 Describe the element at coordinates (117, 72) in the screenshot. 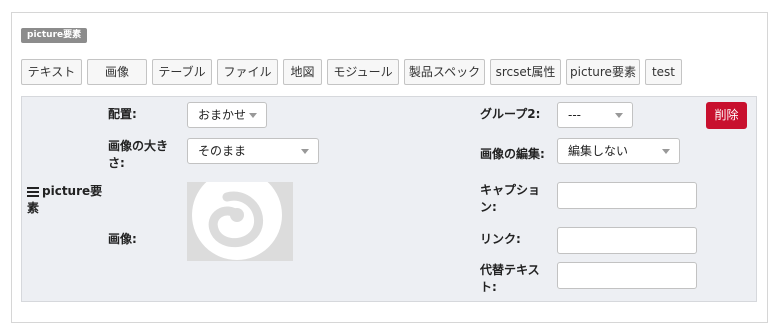

I see `tab-image: 画像` at that location.